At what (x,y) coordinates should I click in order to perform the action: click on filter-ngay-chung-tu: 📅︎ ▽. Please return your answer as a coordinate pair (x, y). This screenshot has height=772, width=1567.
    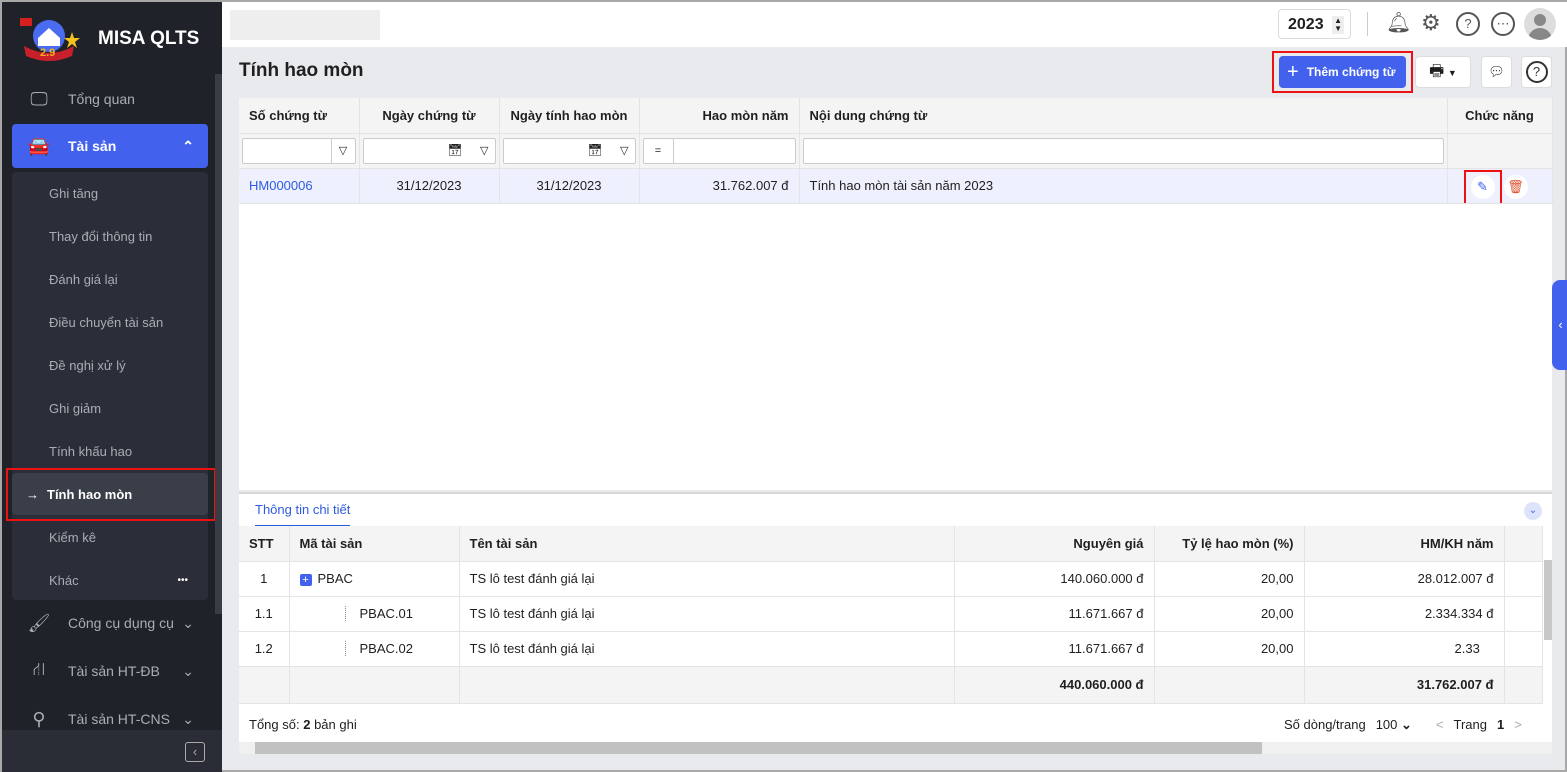
    Looking at the image, I should click on (429, 150).